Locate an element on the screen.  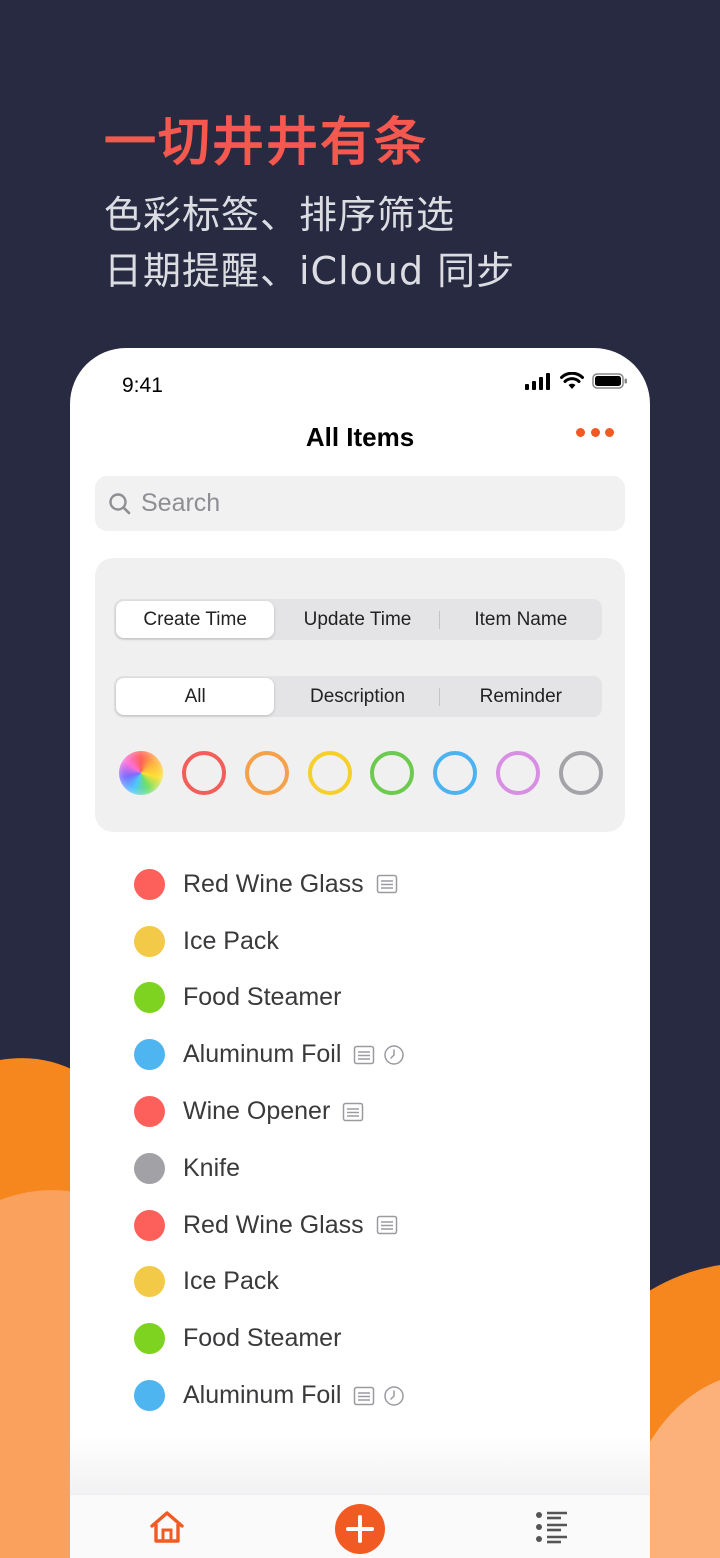
filter-reminder: Reminder is located at coordinates (521, 696).